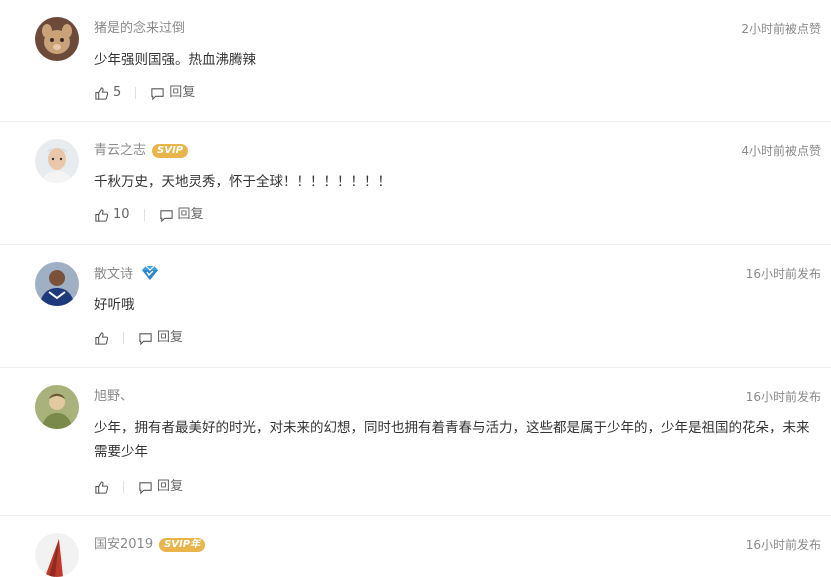  I want to click on username-text: 旭野、, so click(113, 396).